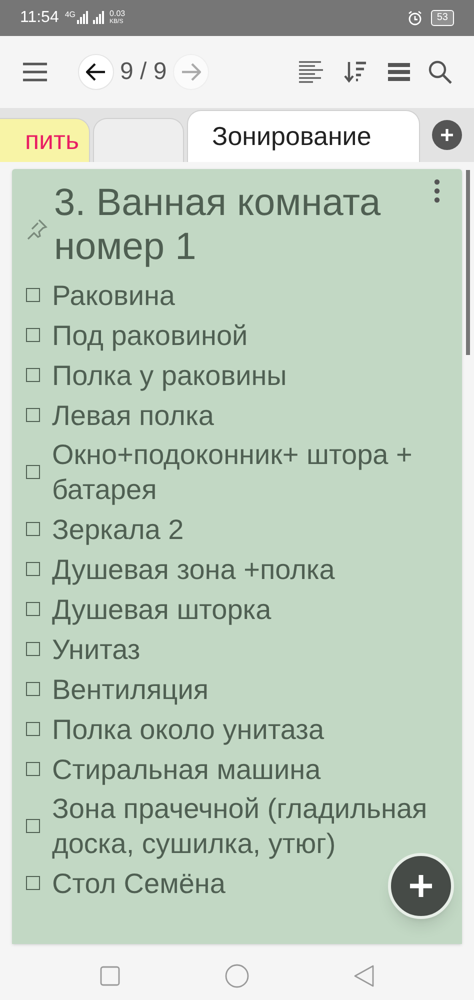  I want to click on recent-apps-icon, so click(110, 976).